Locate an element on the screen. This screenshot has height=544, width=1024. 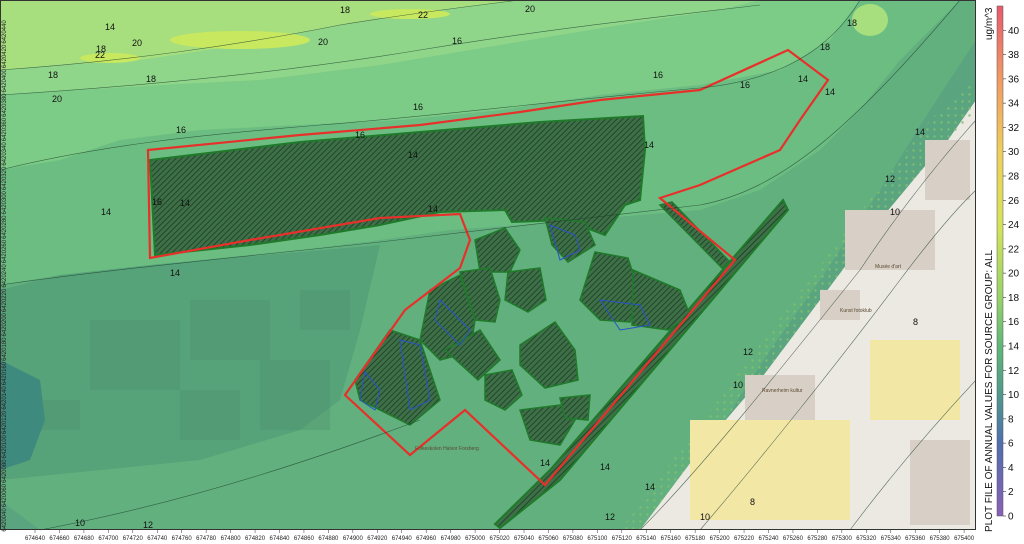
x-tick-label: 674640 is located at coordinates (35, 539).